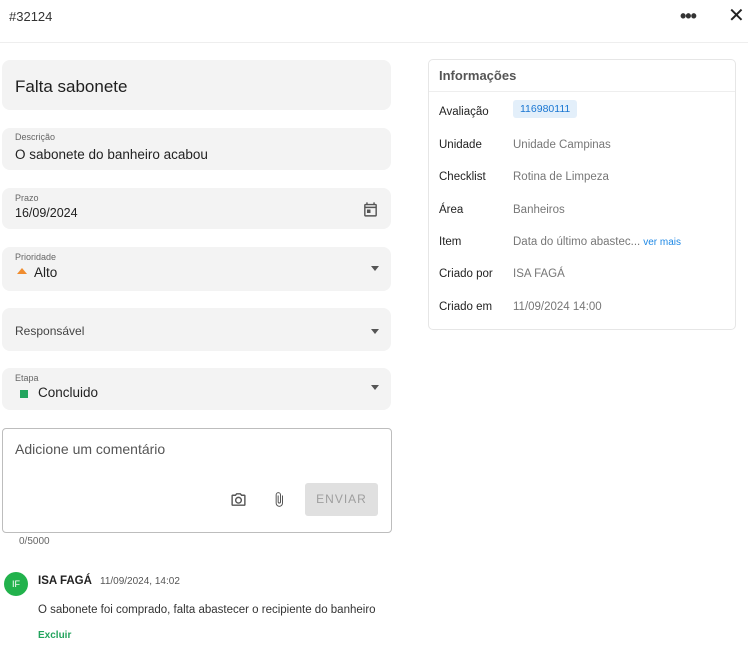 The image size is (748, 649). I want to click on character-counter: 0/5000, so click(34, 541).